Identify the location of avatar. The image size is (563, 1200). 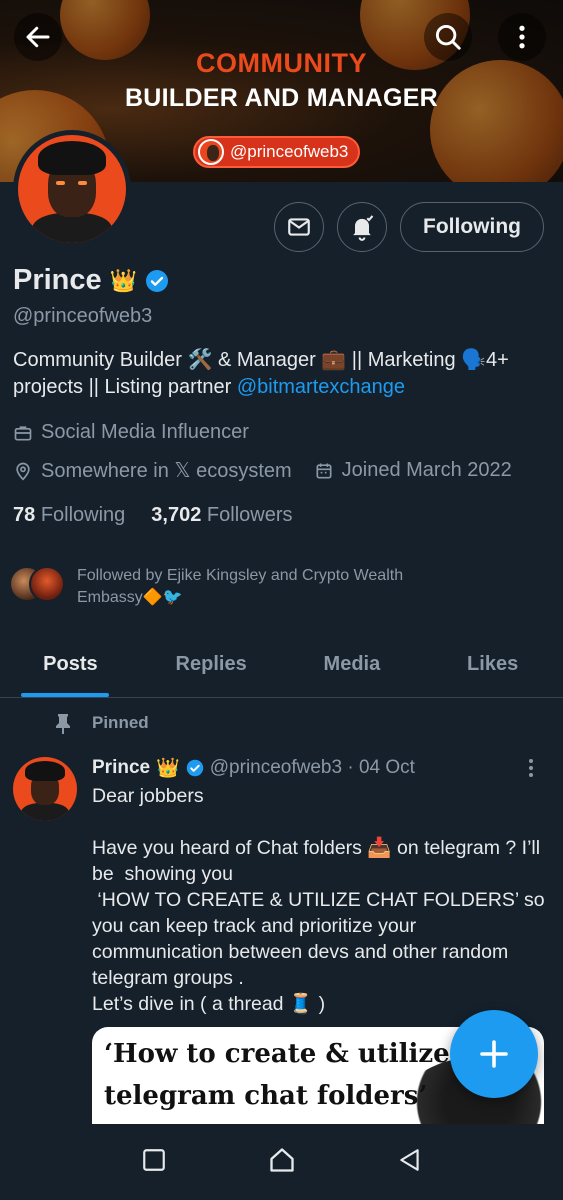
(47, 584).